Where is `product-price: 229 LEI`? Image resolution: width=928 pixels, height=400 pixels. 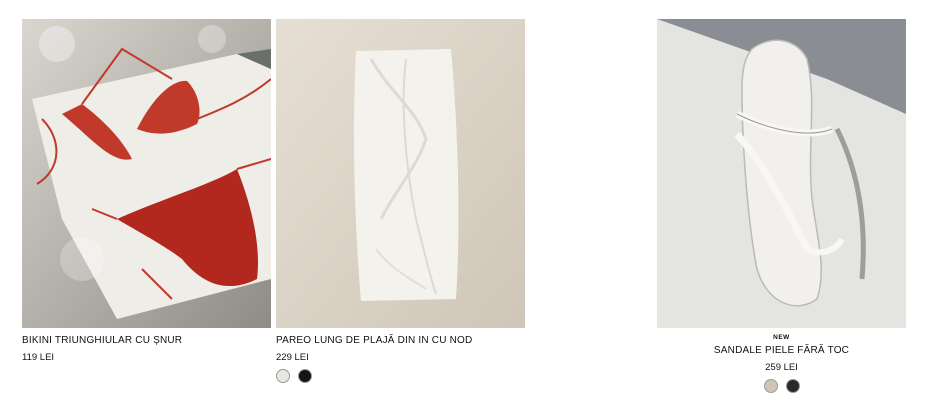
product-price: 229 LEI is located at coordinates (292, 357).